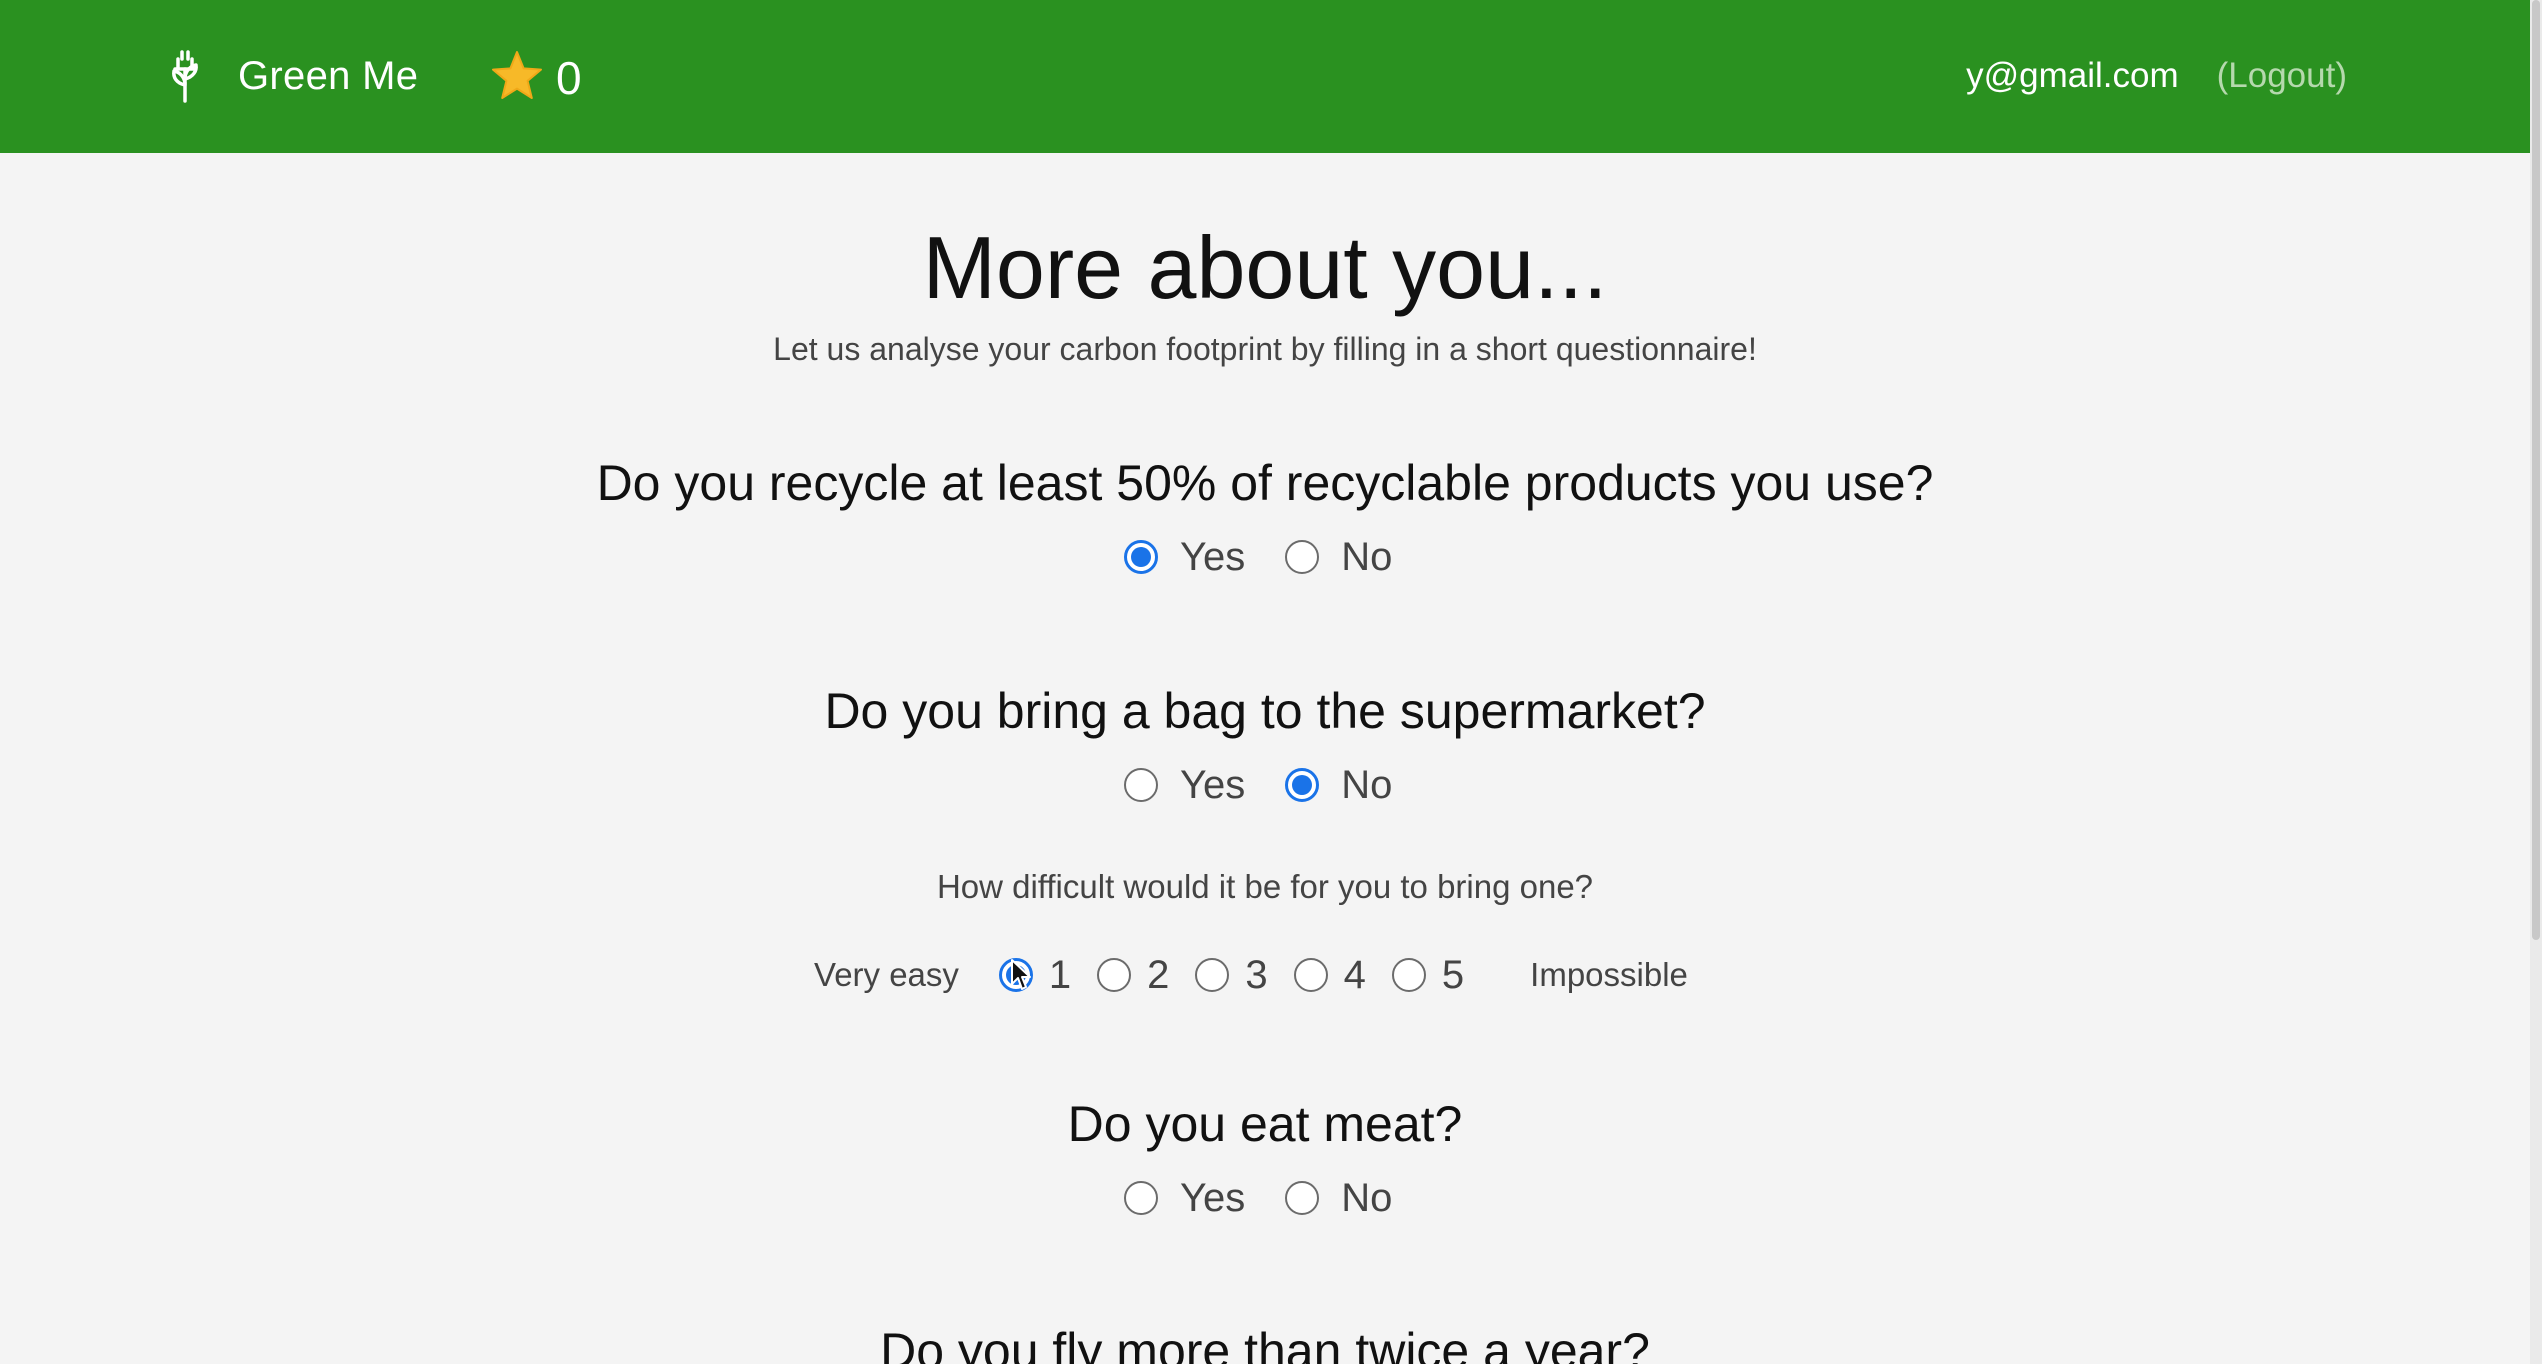  I want to click on mouse-cursor-icon, so click(1021, 977).